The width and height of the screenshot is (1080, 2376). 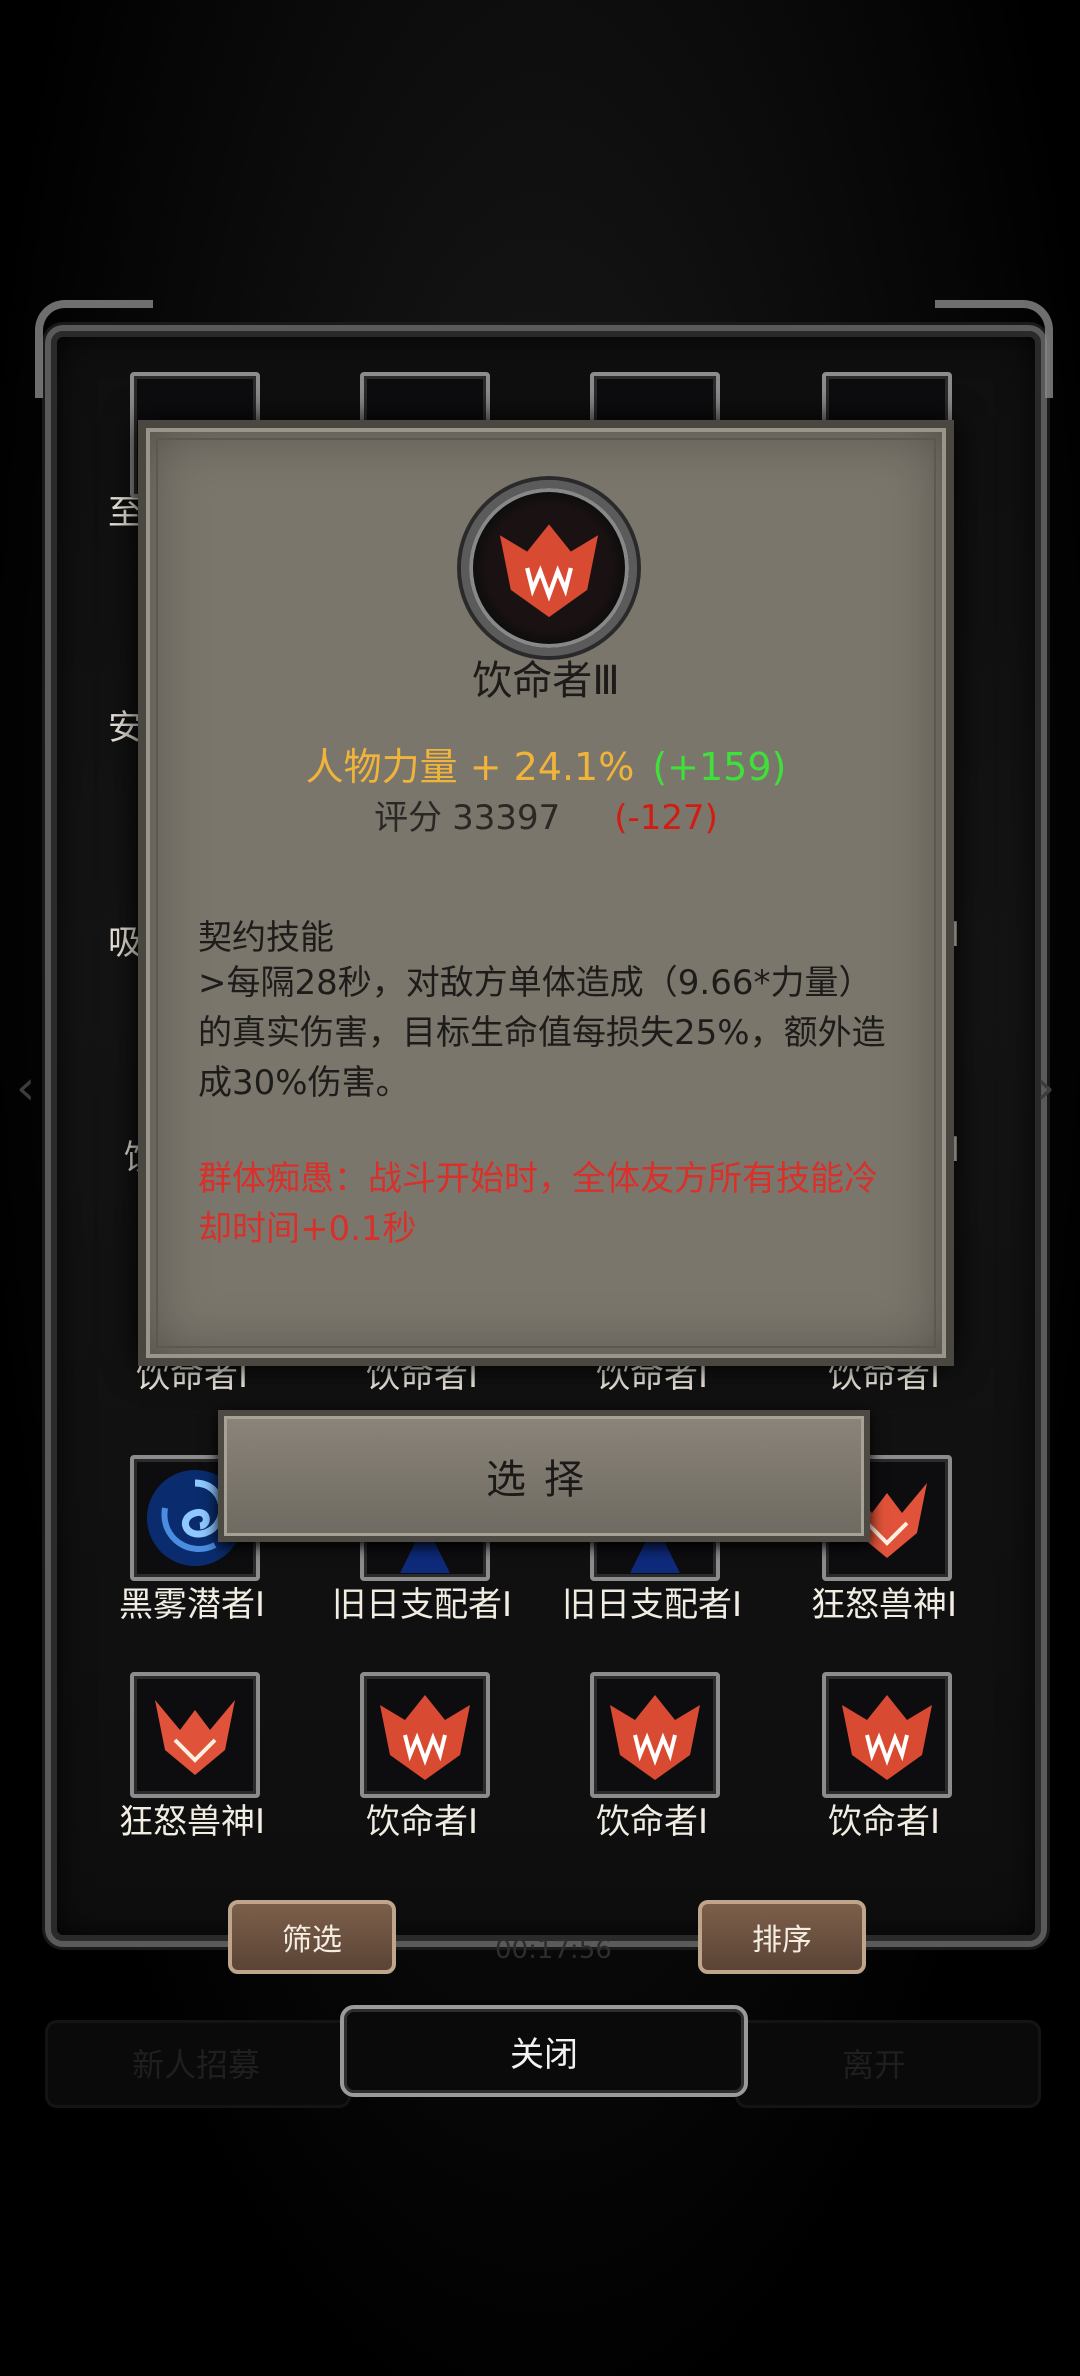 What do you see at coordinates (544, 2051) in the screenshot?
I see `close-button: 关闭` at bounding box center [544, 2051].